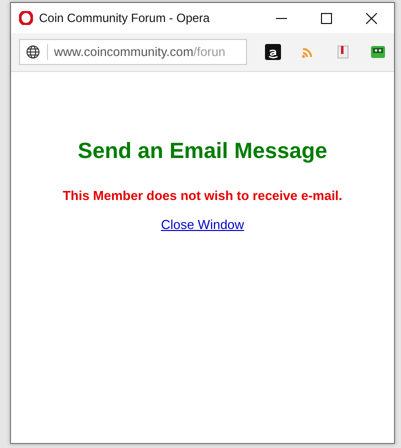 This screenshot has height=448, width=401. Describe the element at coordinates (202, 224) in the screenshot. I see `close-window-link: Close Window` at that location.